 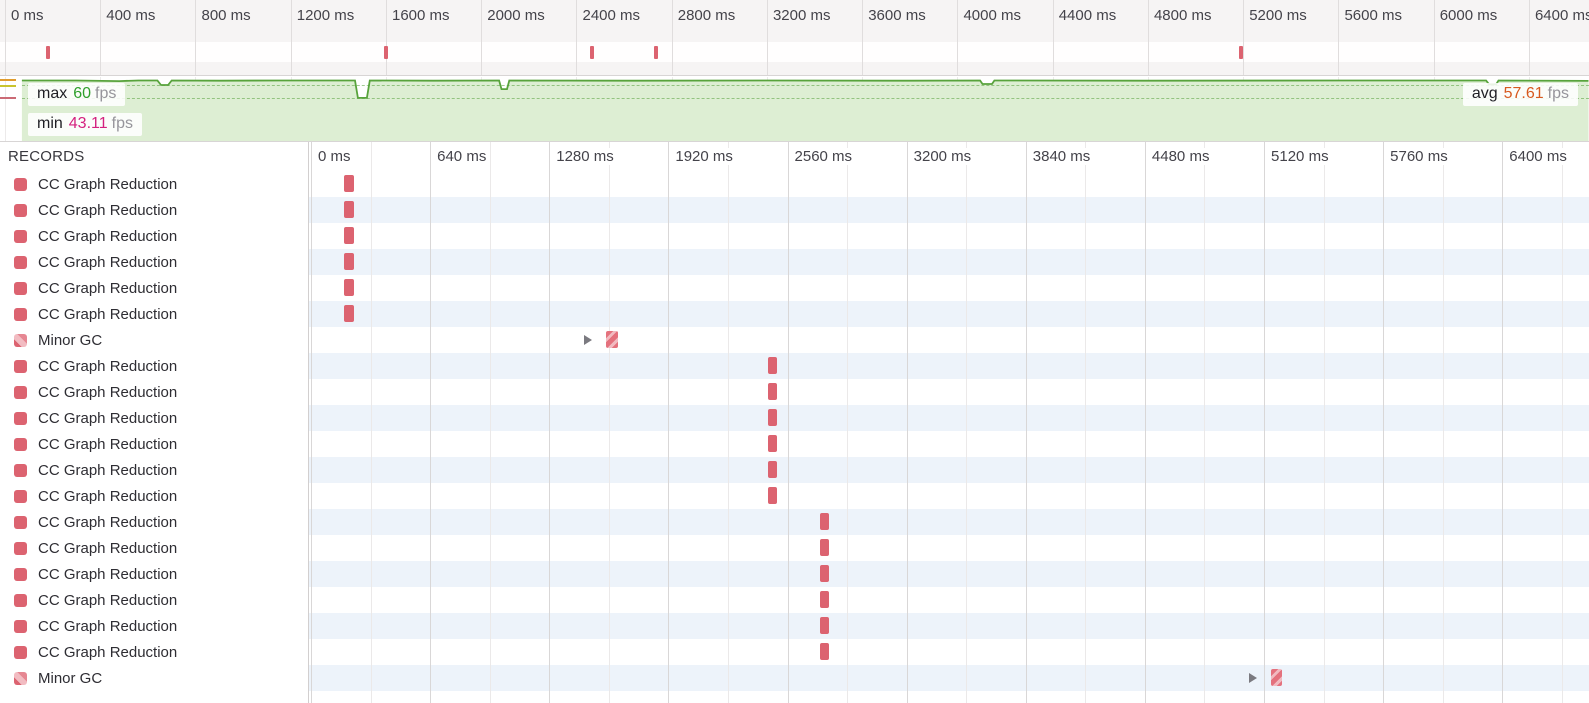 What do you see at coordinates (8, 98) in the screenshot?
I see `min-fps-axis-tick` at bounding box center [8, 98].